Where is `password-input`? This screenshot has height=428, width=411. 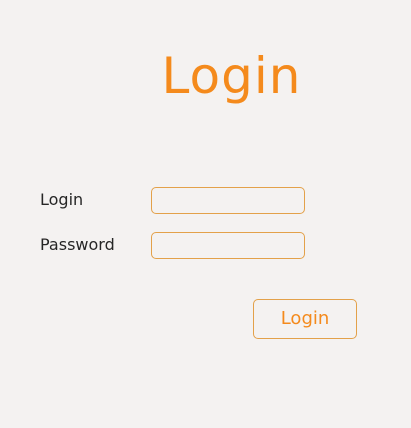 password-input is located at coordinates (228, 245).